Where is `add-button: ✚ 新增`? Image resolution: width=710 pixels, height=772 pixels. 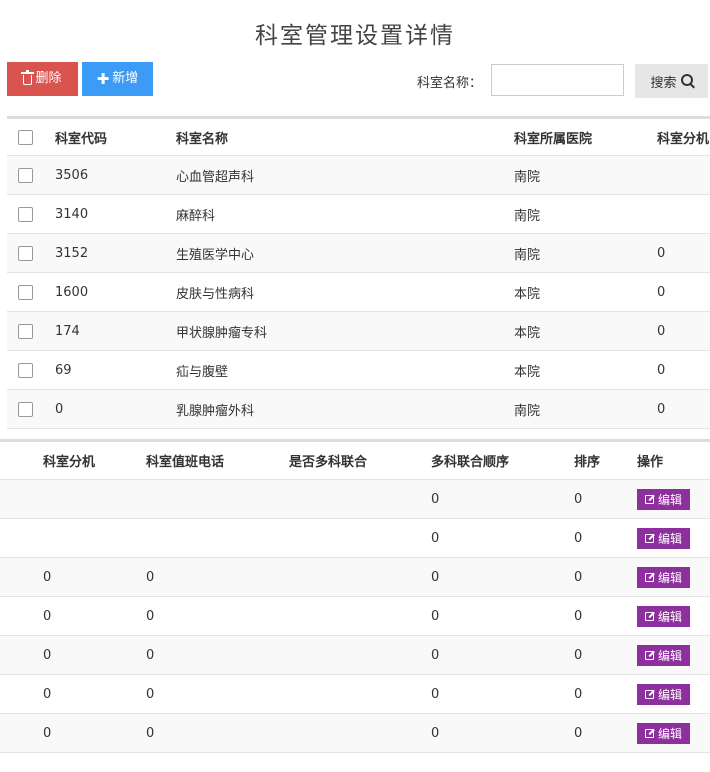
add-button: ✚ 新增 is located at coordinates (117, 79).